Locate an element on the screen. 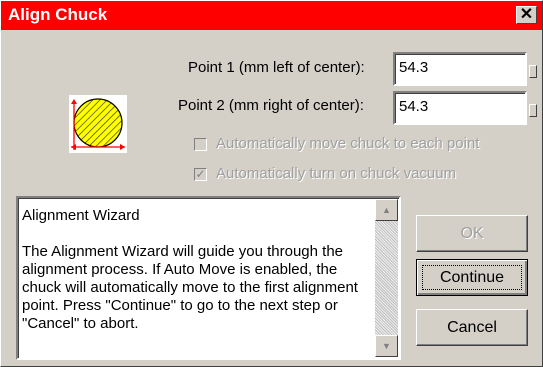 The height and width of the screenshot is (367, 543). point1-spin-button is located at coordinates (533, 71).